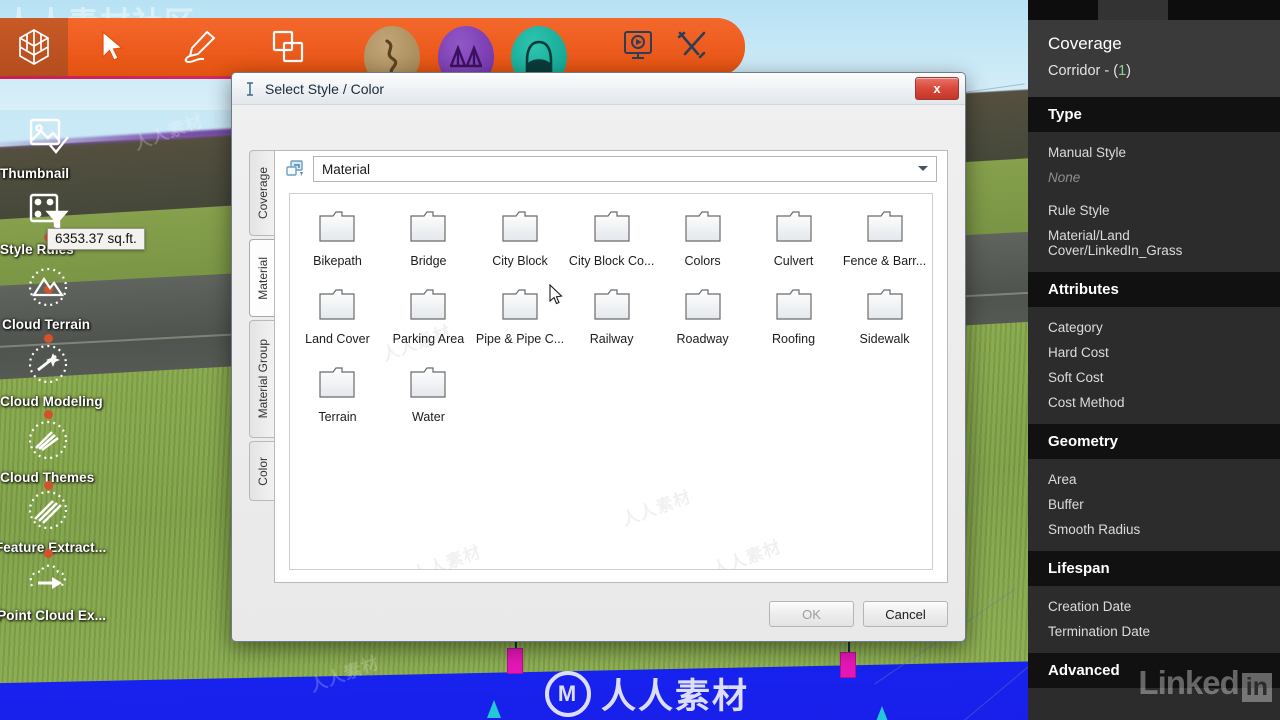  I want to click on property-row-rule-style: Rule Style, so click(1154, 206).